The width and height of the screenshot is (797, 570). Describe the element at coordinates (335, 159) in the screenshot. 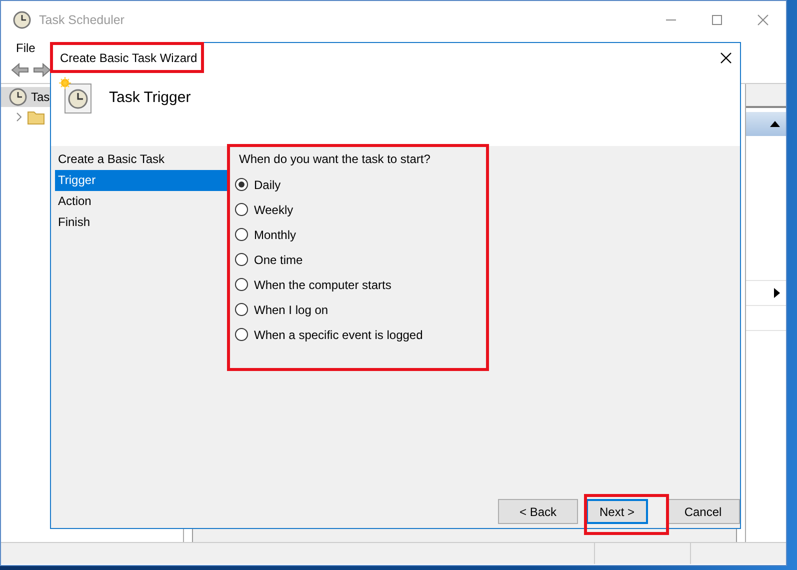

I see `question-label: When do you want the task to start?` at that location.